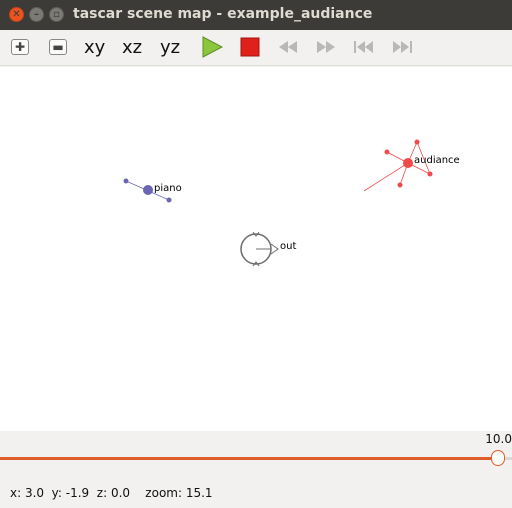  I want to click on zoom-in-button: ✚, so click(20, 47).